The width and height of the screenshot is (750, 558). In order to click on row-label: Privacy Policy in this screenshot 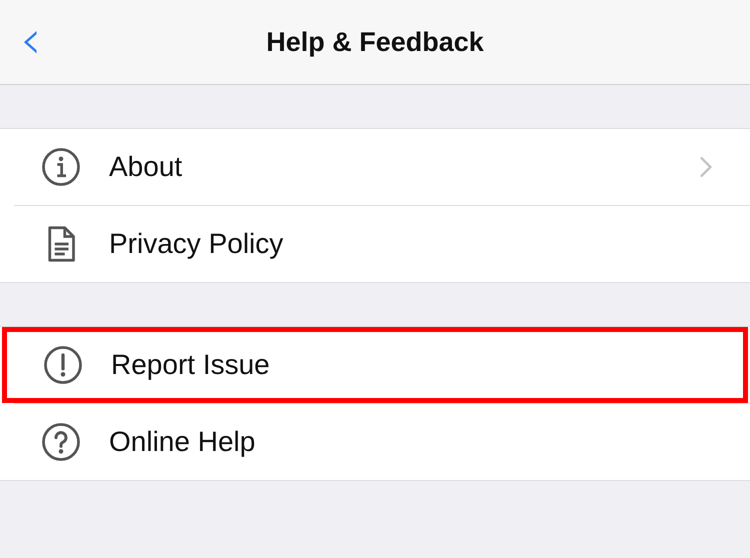, I will do `click(196, 244)`.